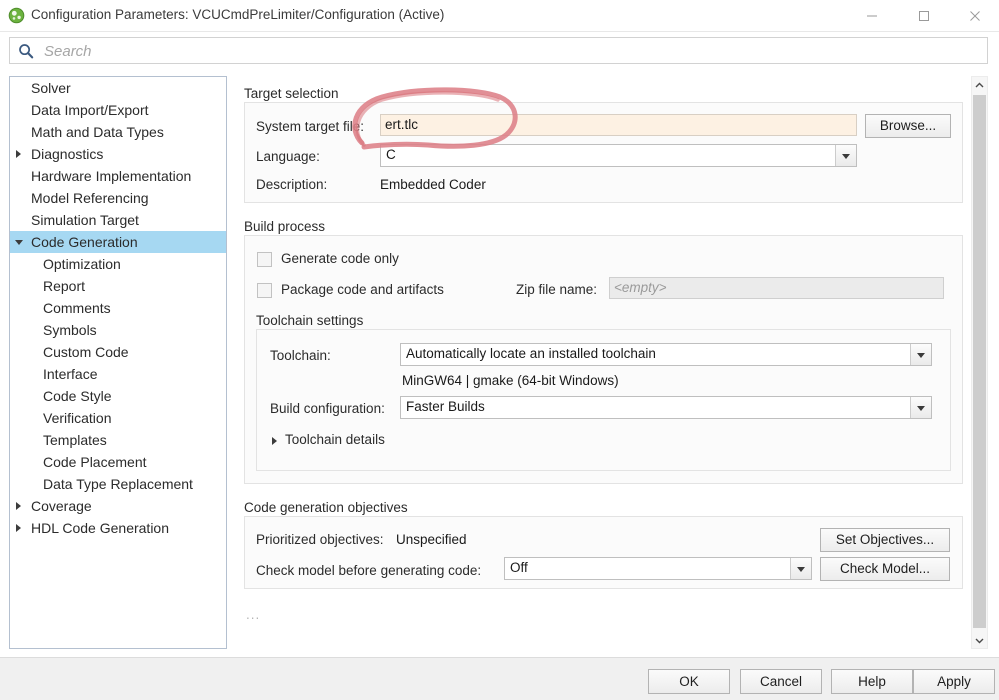 The width and height of the screenshot is (999, 700). What do you see at coordinates (118, 374) in the screenshot?
I see `sidebar-item-interface: Interface` at bounding box center [118, 374].